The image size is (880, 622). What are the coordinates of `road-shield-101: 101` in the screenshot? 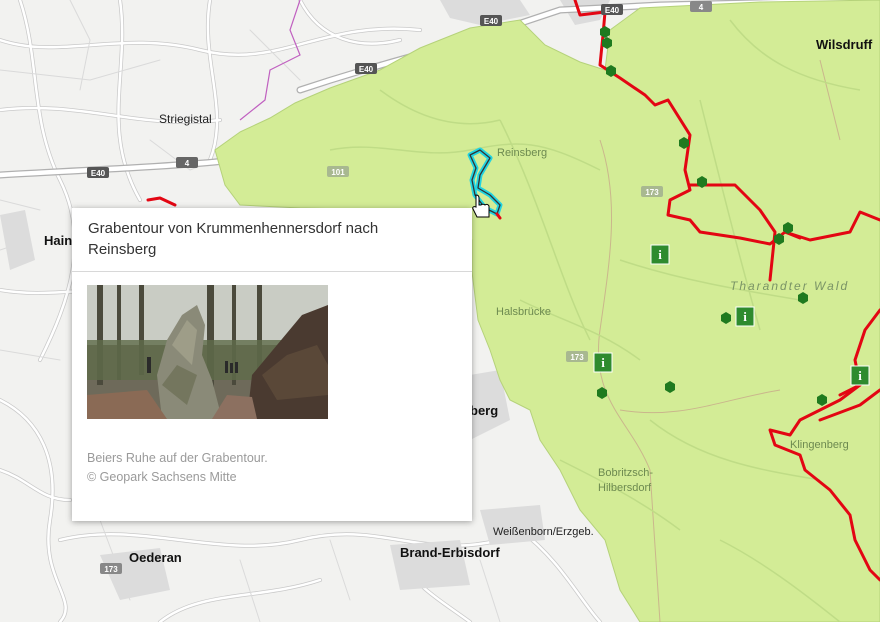 It's located at (338, 171).